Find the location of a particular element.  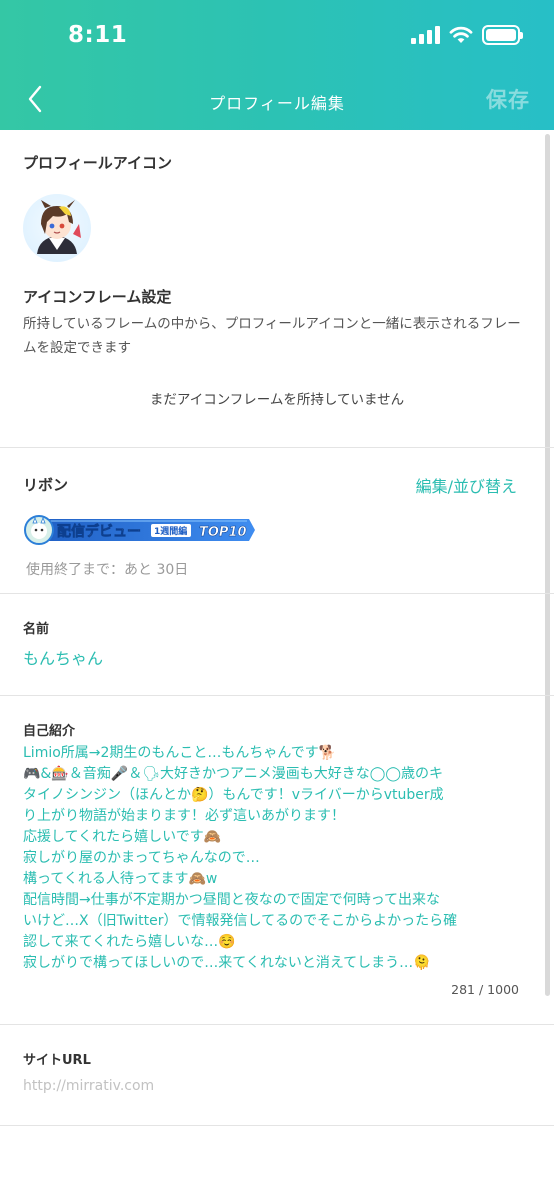

ribbon-badge-text: 配信デビュー is located at coordinates (99, 531).